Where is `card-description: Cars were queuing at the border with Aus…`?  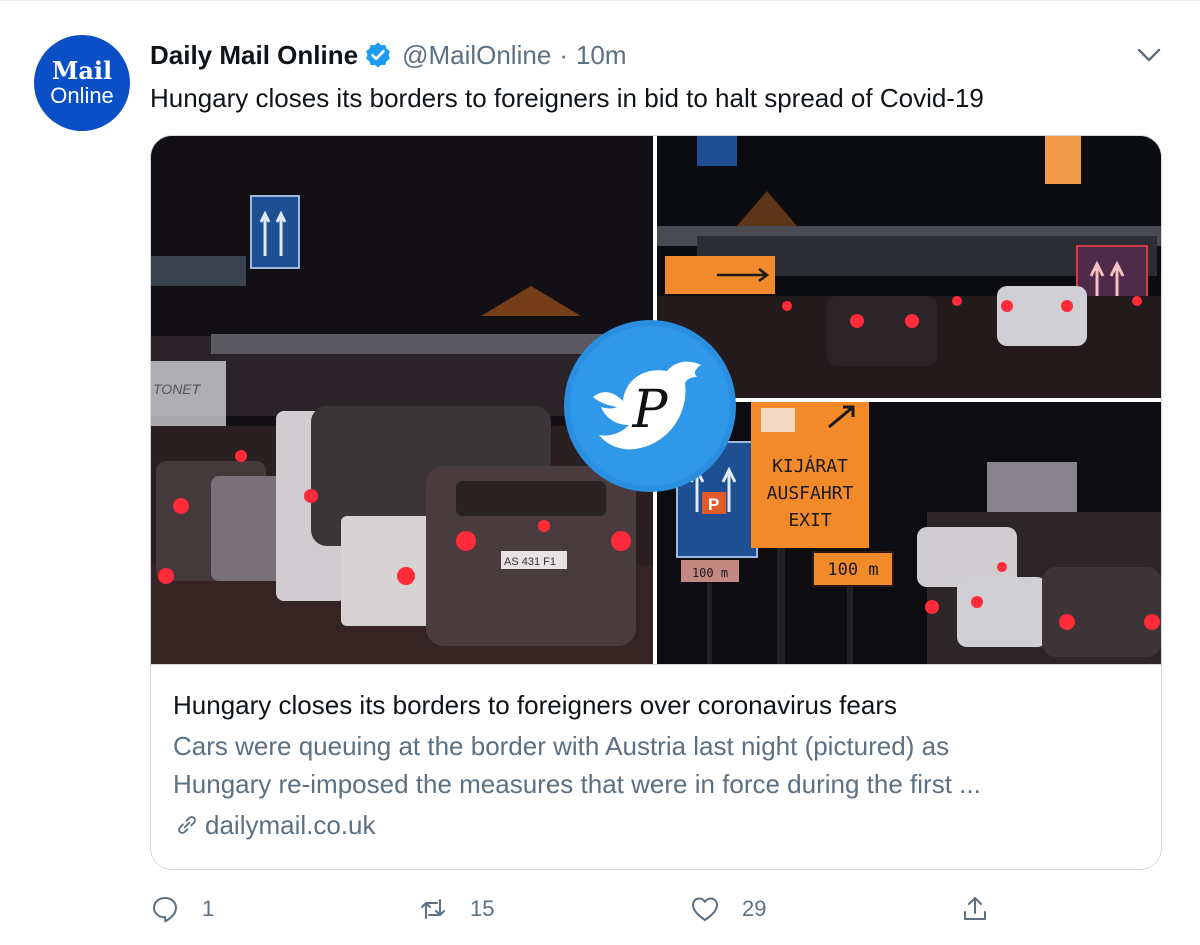 card-description: Cars were queuing at the border with Aus… is located at coordinates (653, 765).